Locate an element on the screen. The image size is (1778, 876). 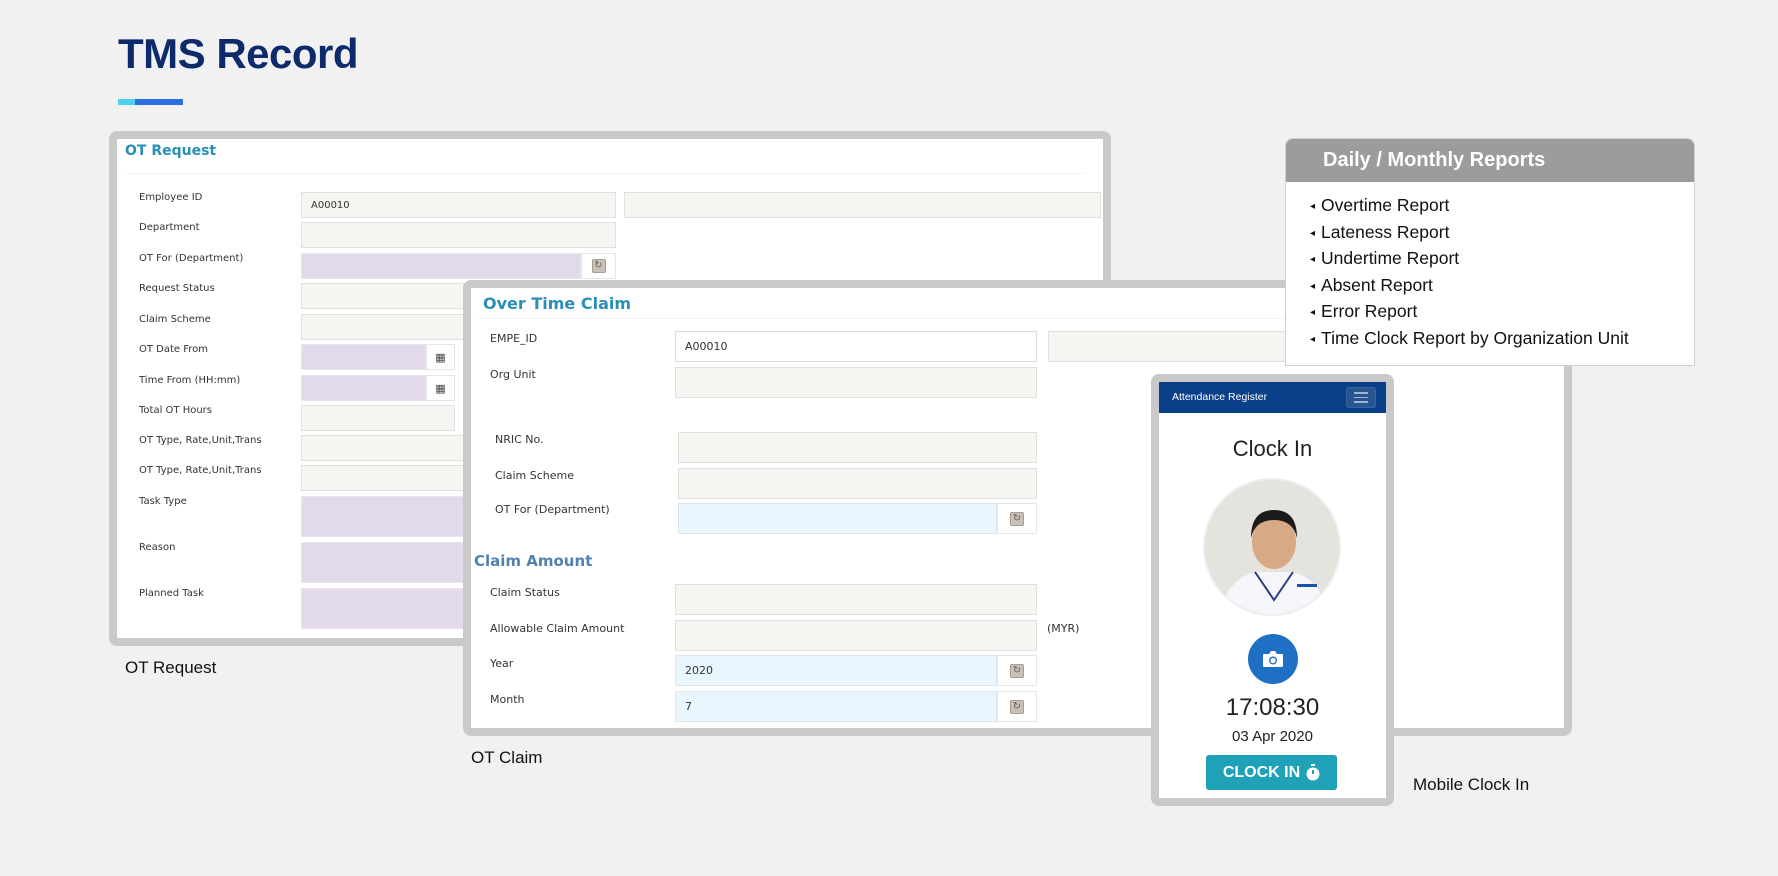
clock-in-heading: Clock In is located at coordinates (1272, 448).